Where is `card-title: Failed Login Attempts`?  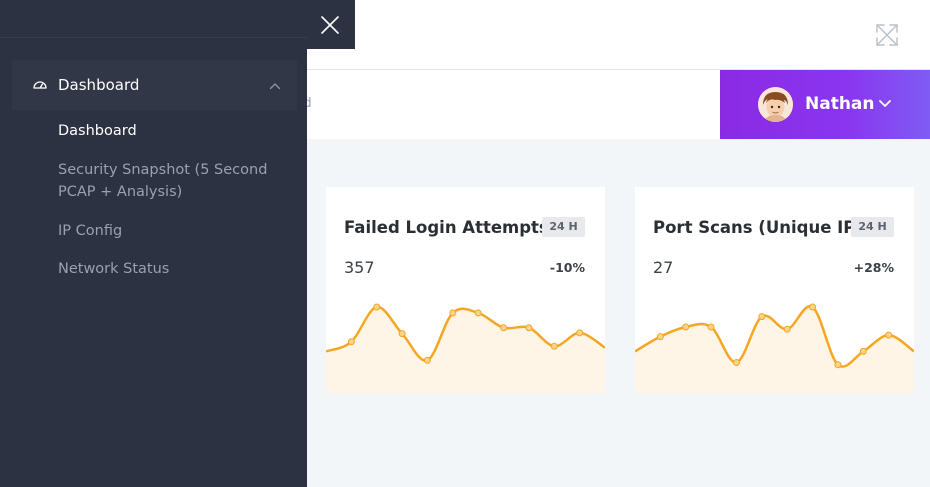 card-title: Failed Login Attempts is located at coordinates (446, 227).